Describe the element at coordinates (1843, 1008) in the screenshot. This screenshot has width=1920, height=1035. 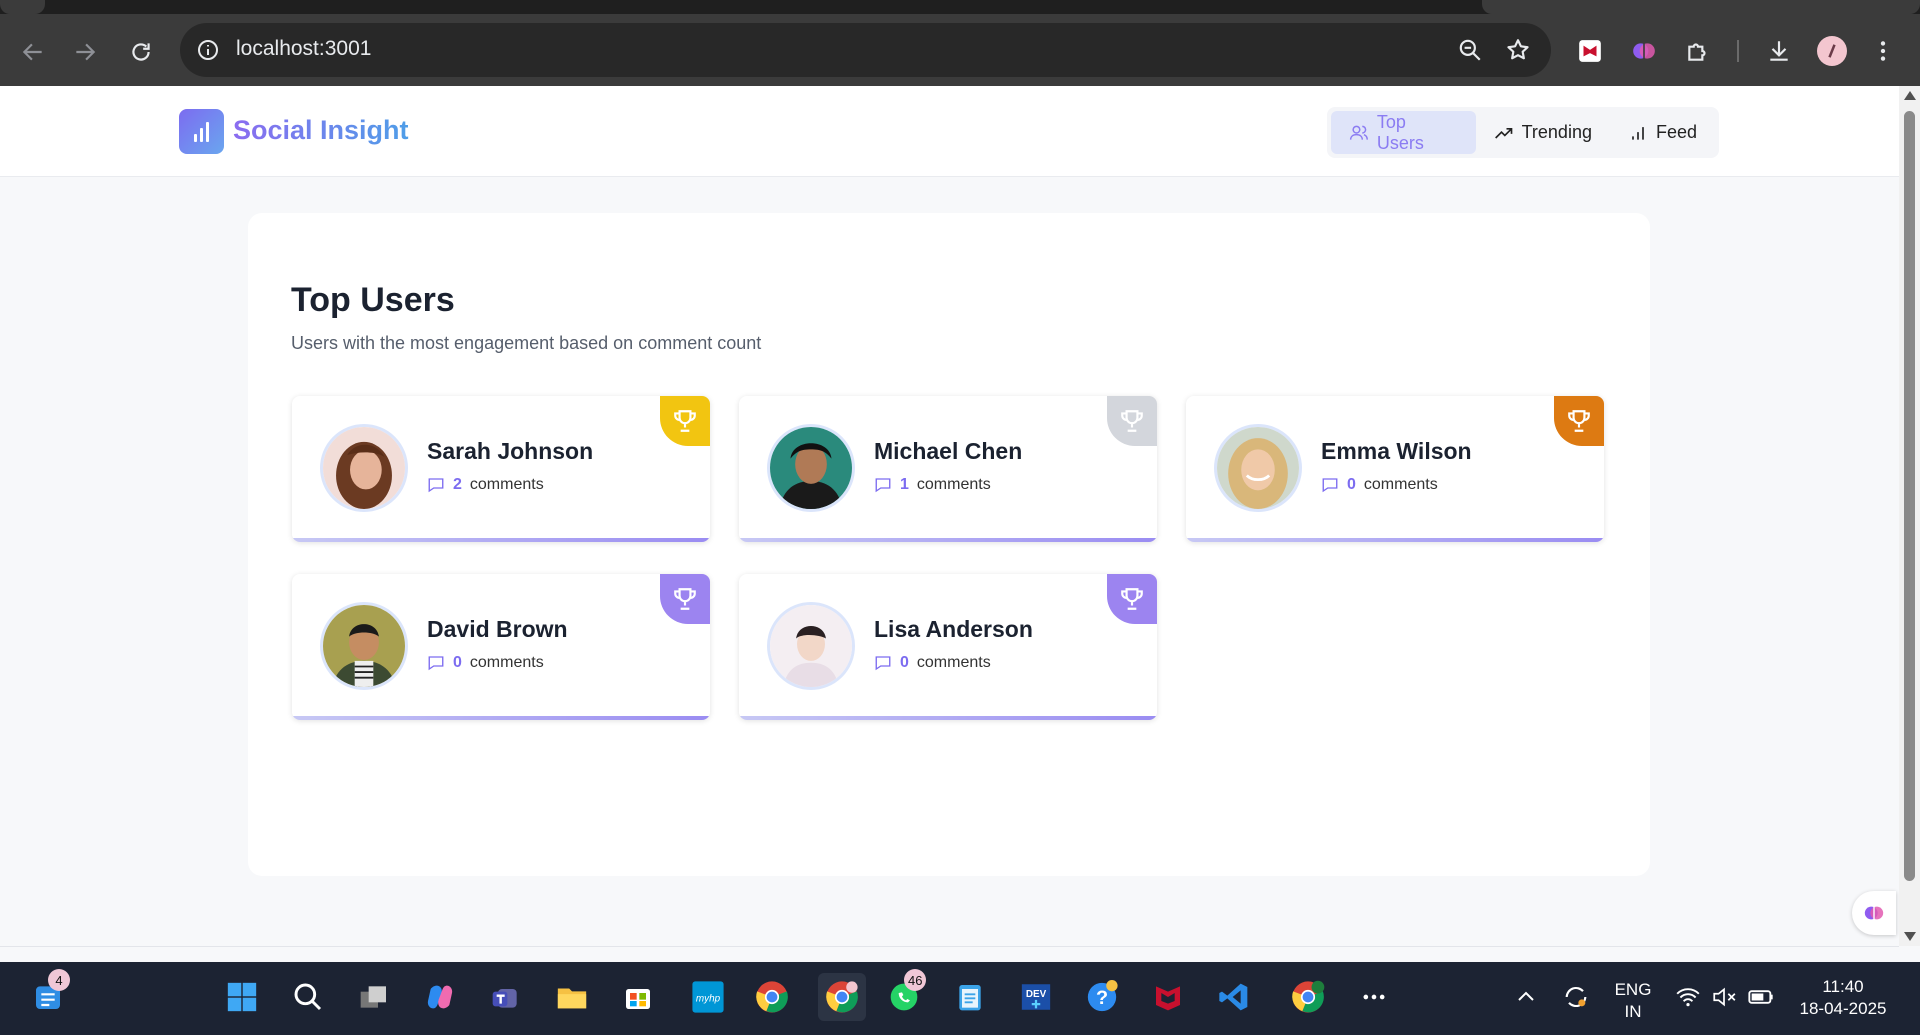
I see `clock-date: 18-04-2025` at that location.